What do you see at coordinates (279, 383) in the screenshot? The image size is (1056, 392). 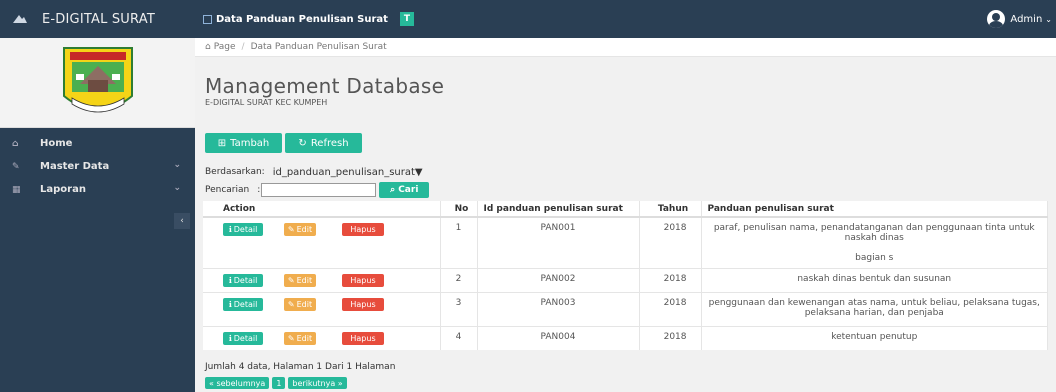 I see `page-number-button: 1` at bounding box center [279, 383].